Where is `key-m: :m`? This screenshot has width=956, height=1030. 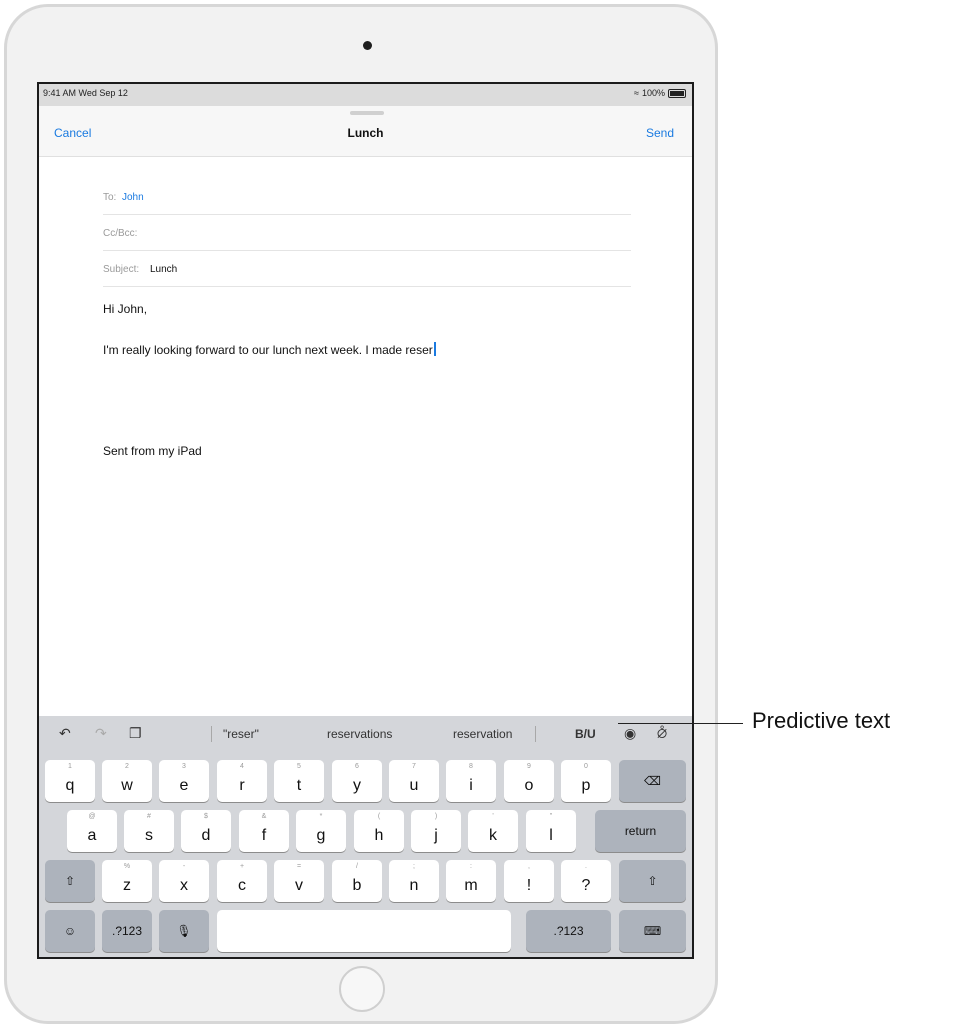
key-m: :m is located at coordinates (471, 881).